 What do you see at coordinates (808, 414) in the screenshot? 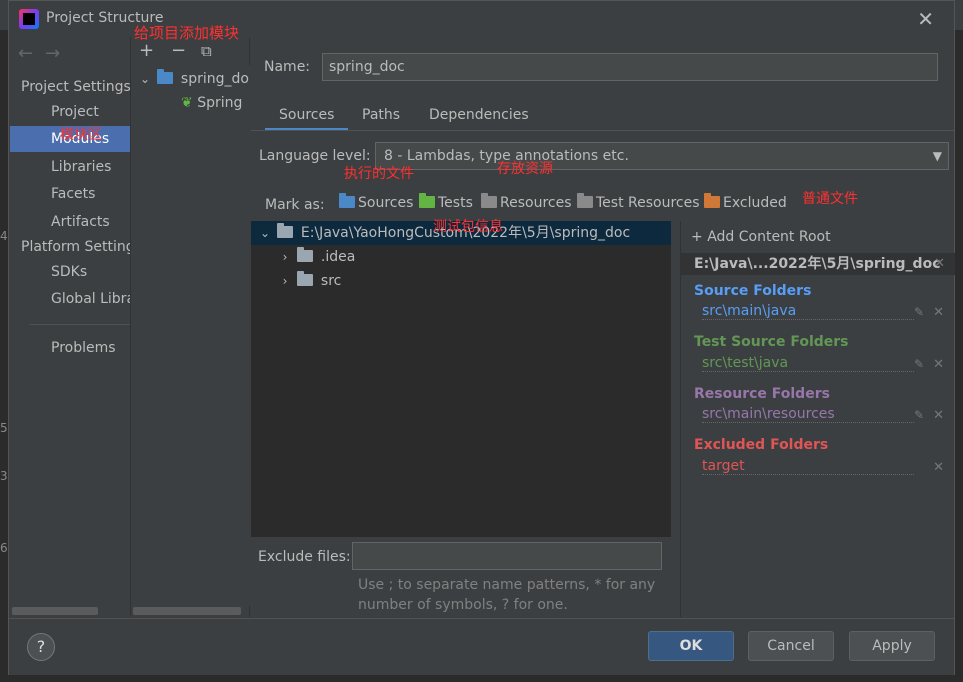
I see `resource-folder-path: src\main\resources` at bounding box center [808, 414].